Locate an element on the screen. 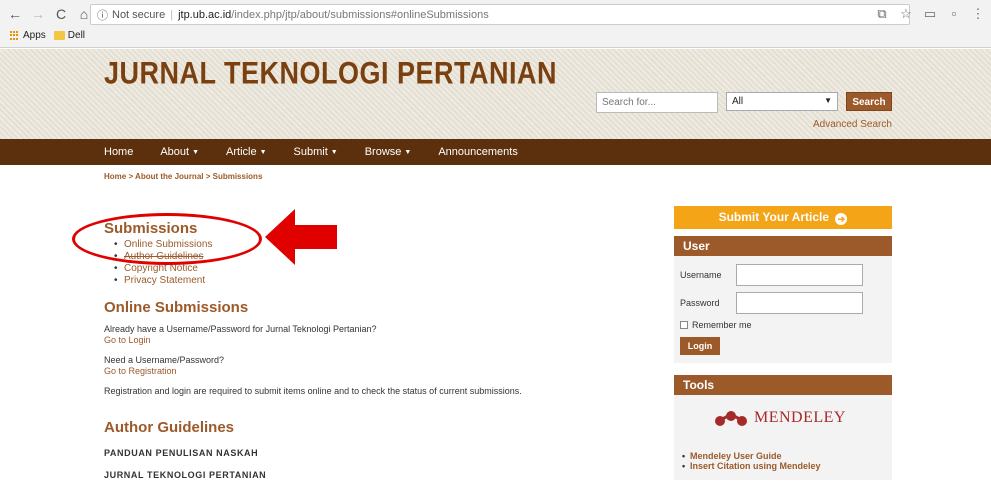 The height and width of the screenshot is (502, 991). toc-privacy-statement: Privacy Statement is located at coordinates (389, 281).